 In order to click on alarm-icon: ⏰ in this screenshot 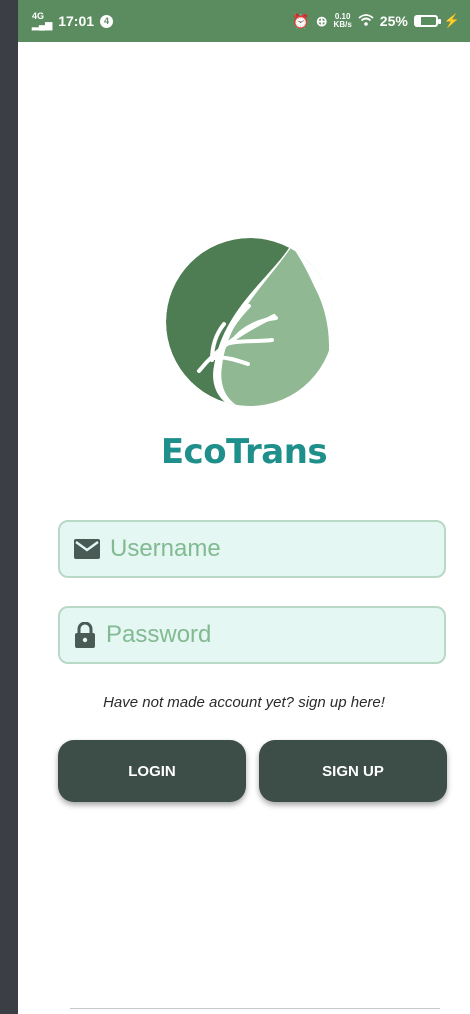, I will do `click(301, 20)`.